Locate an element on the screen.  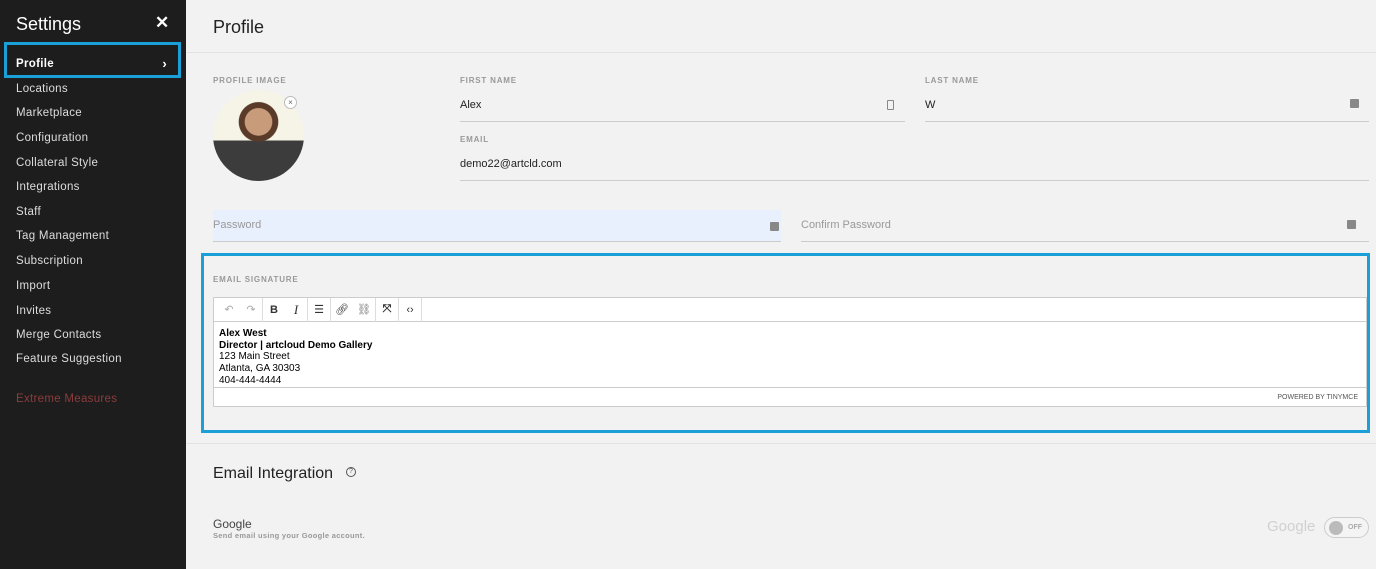
signature-line: Director | artcloud Demo Gallery is located at coordinates (296, 345).